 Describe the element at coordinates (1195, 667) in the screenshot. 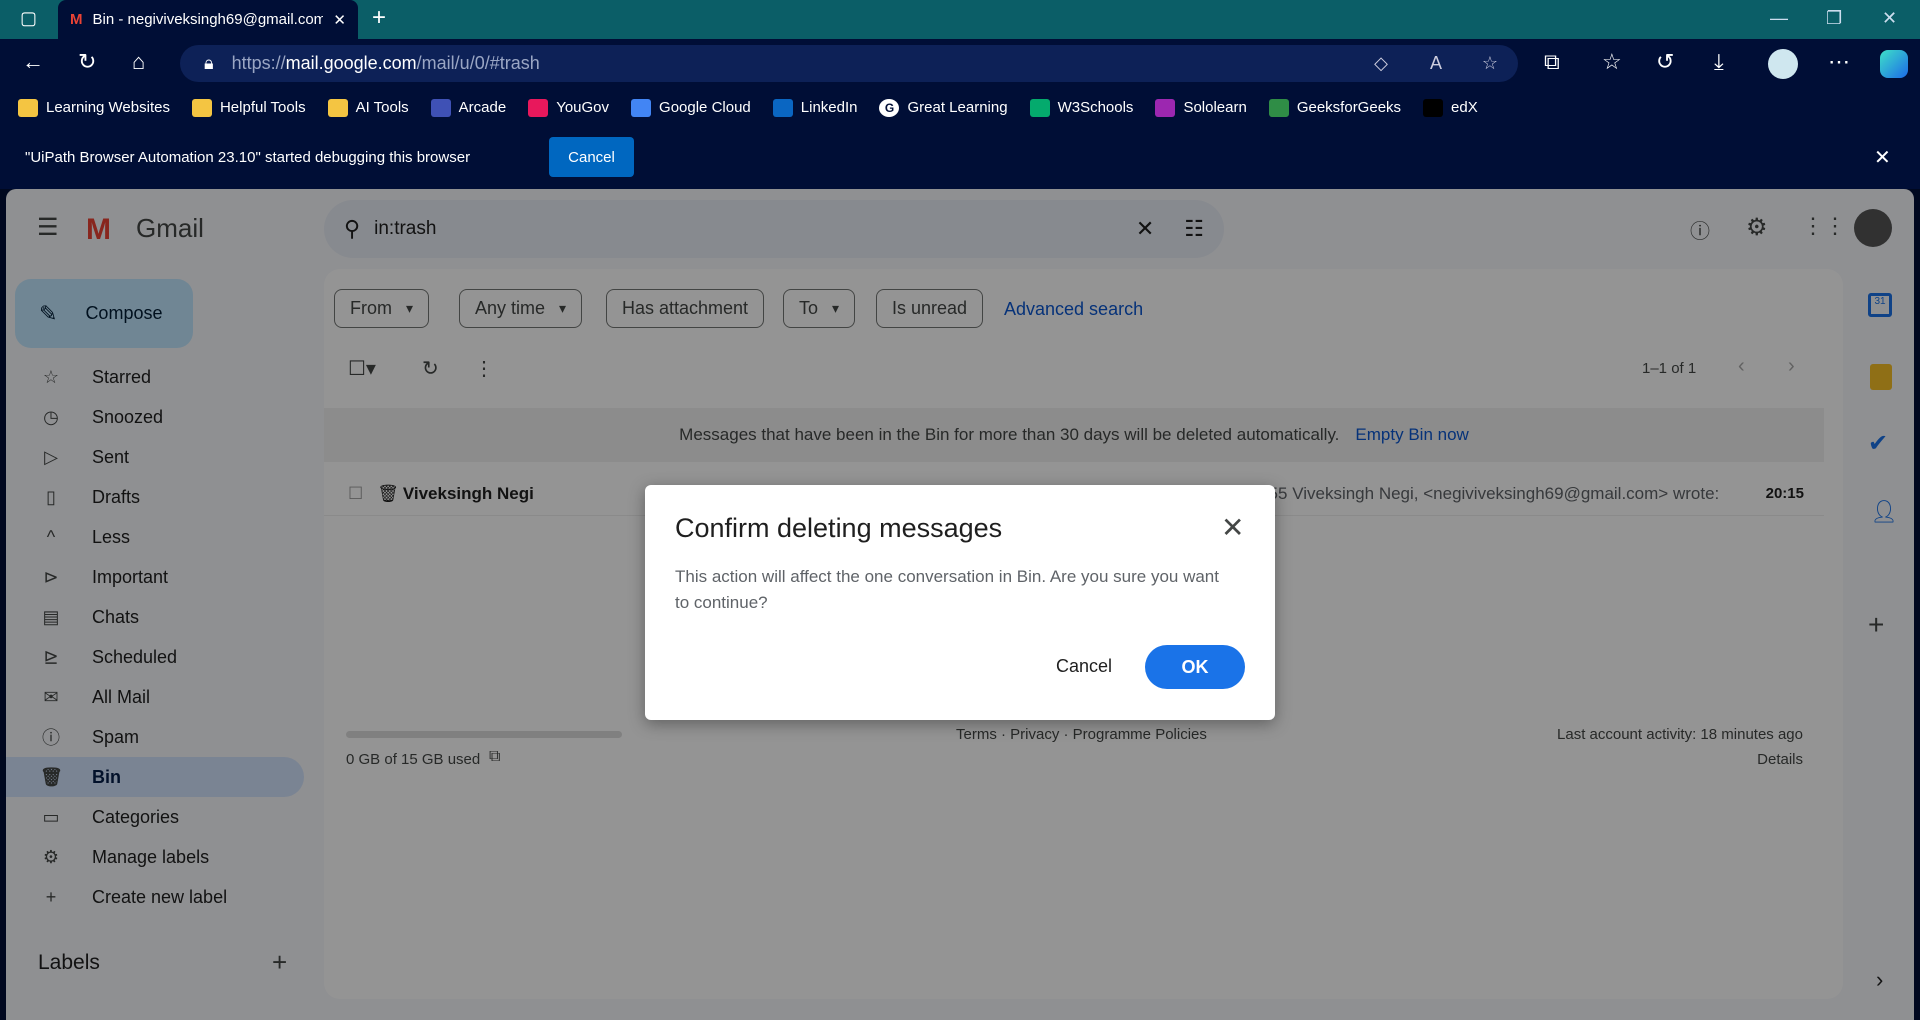

I see `dialog-ok-button: OK` at that location.